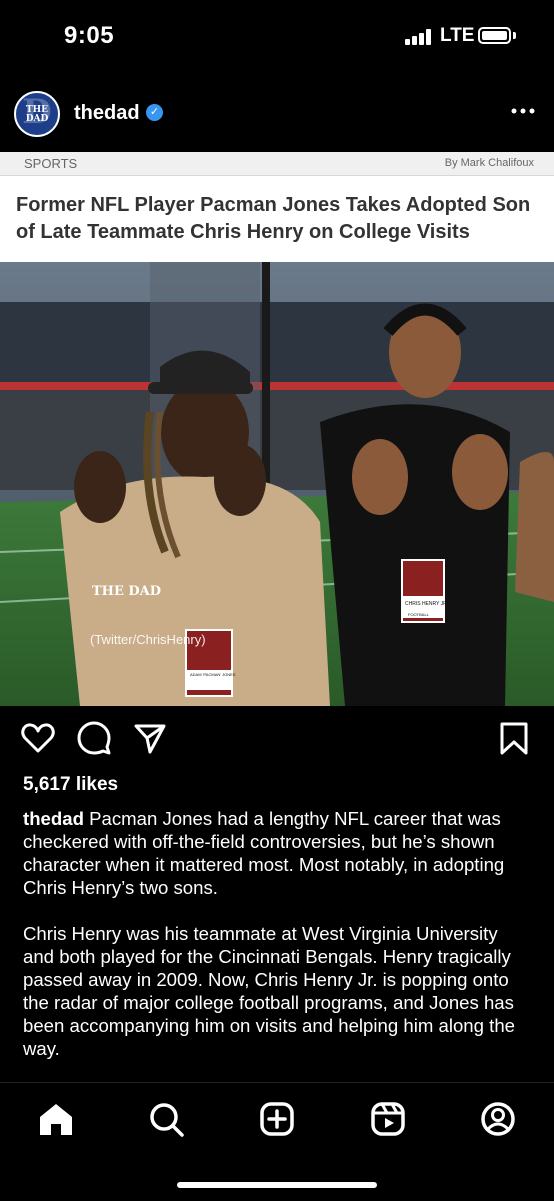 The image size is (554, 1201). What do you see at coordinates (277, 1119) in the screenshot?
I see `create-icon` at bounding box center [277, 1119].